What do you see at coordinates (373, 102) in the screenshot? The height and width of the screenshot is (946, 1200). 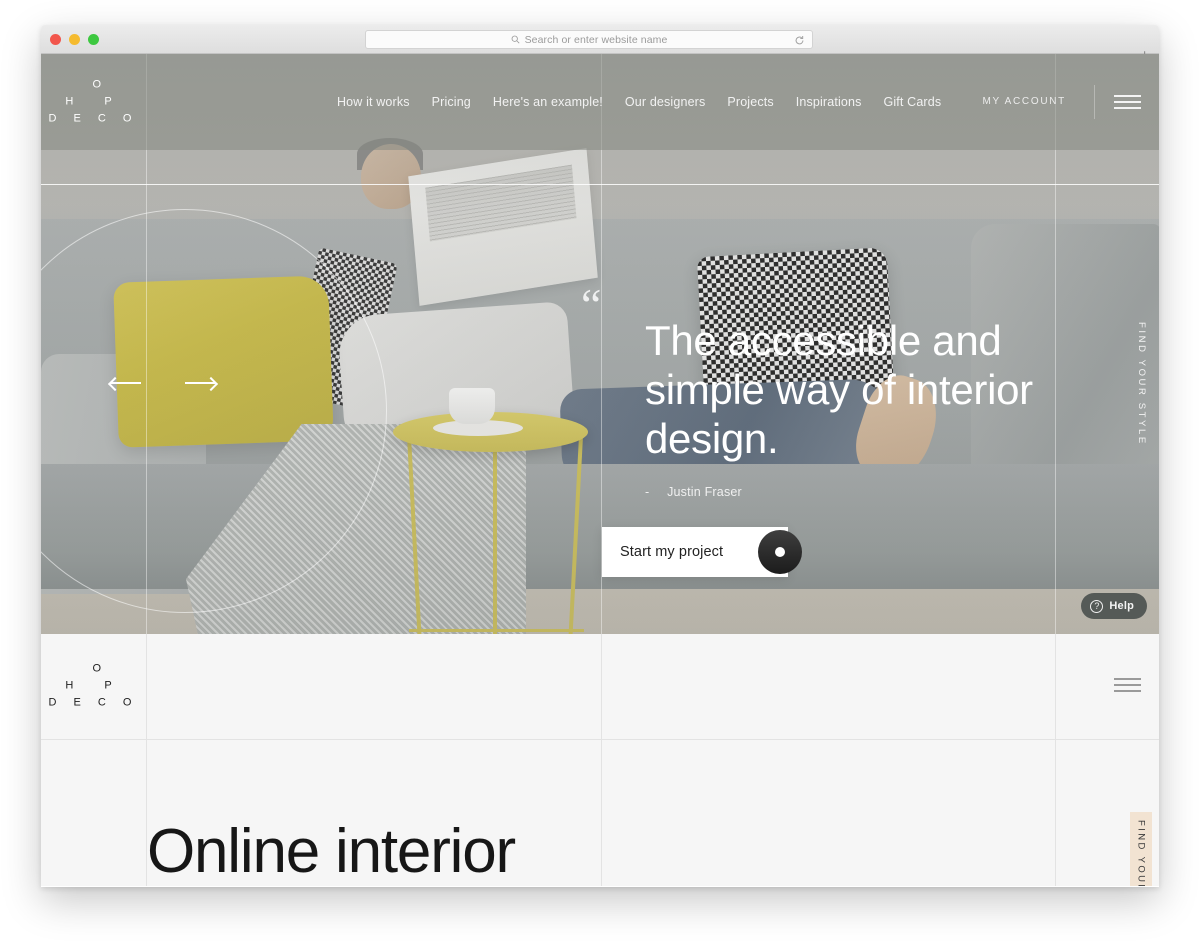 I see `nav-item-how-it-works: How it works` at bounding box center [373, 102].